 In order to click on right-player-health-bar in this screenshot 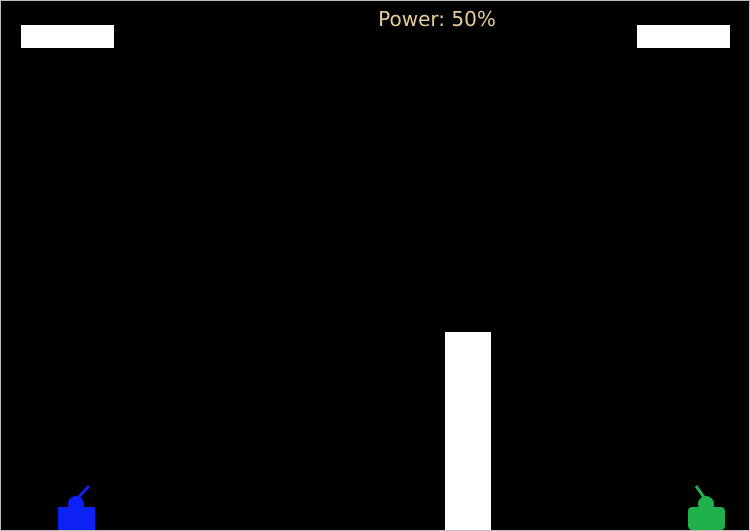, I will do `click(683, 36)`.